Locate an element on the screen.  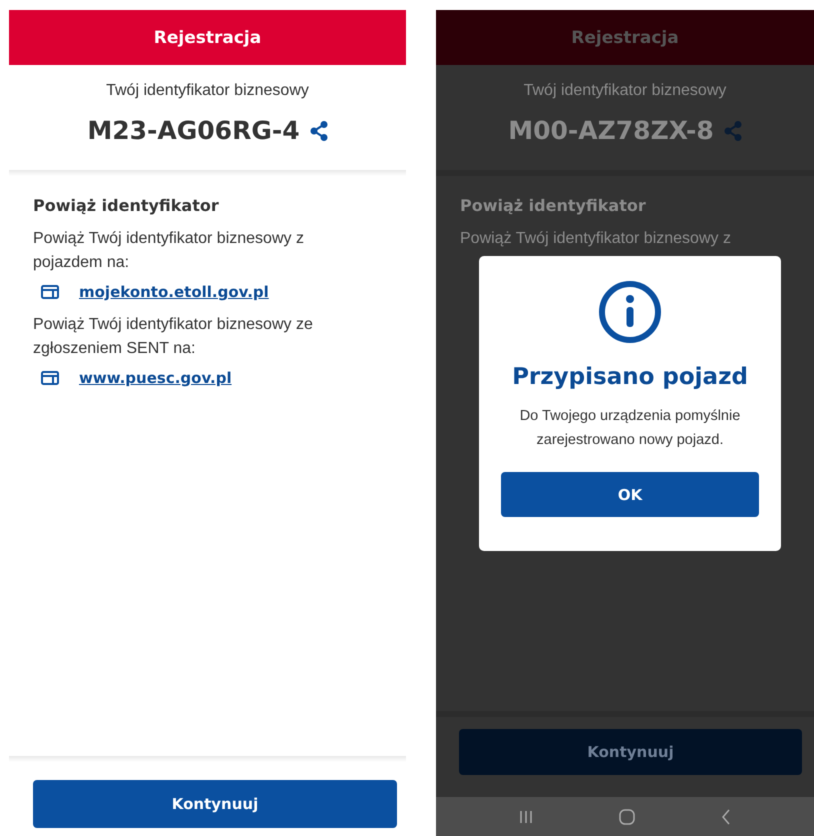
business-id: M23-AG06RG-4 is located at coordinates (193, 130).